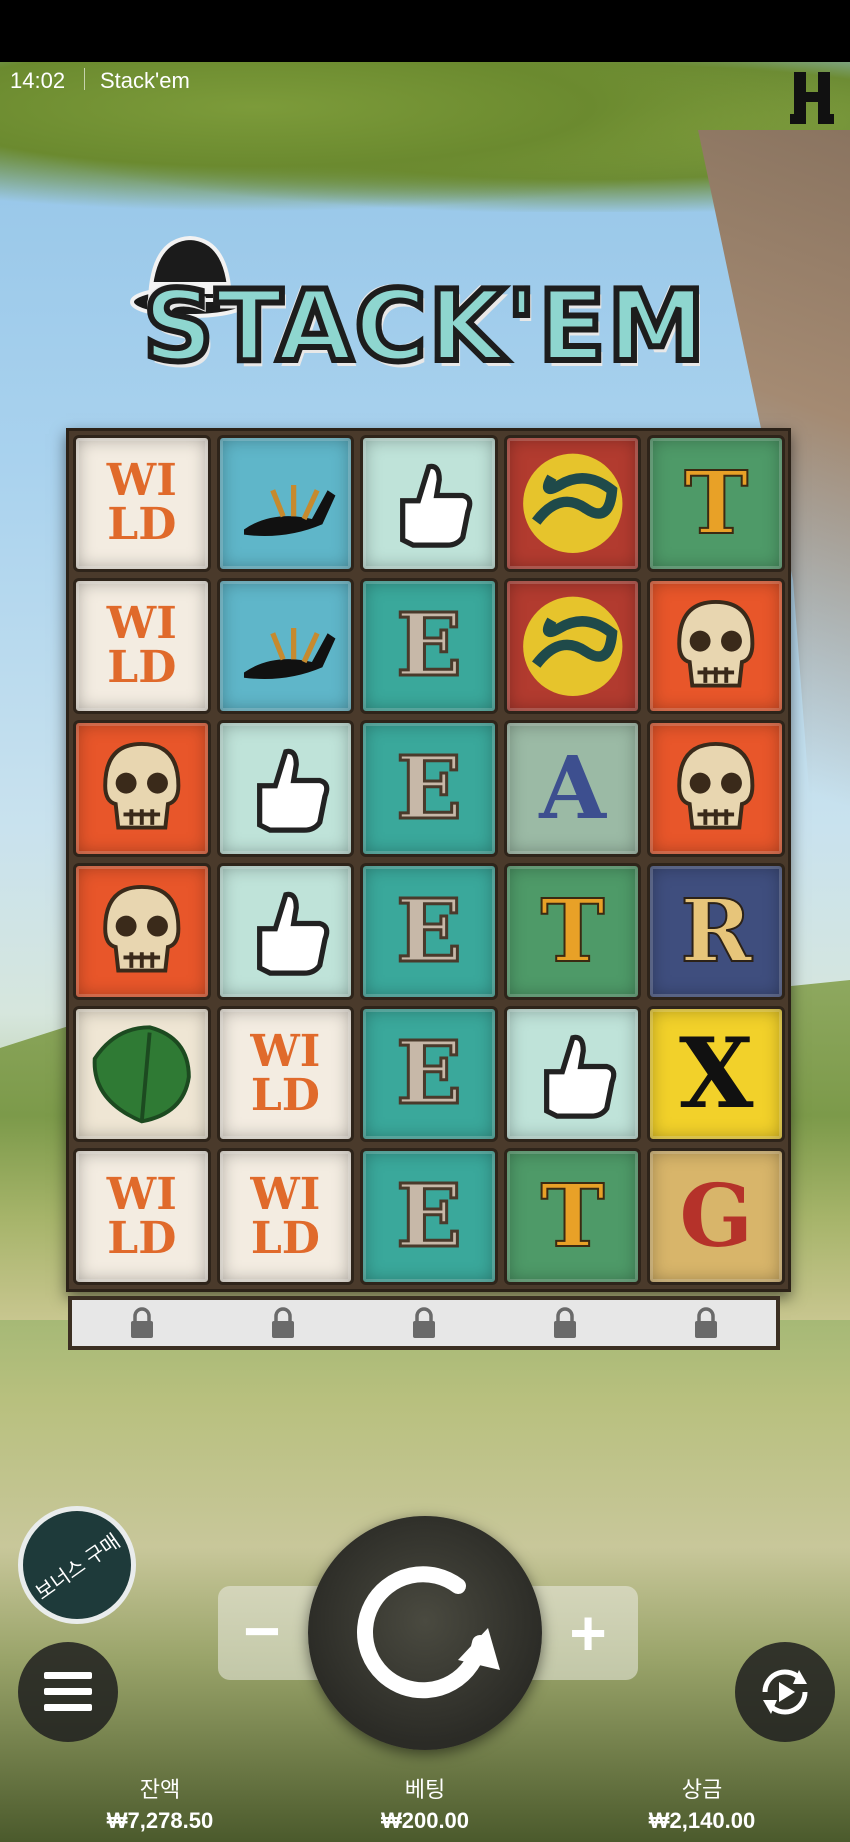  Describe the element at coordinates (702, 1803) in the screenshot. I see `win-display: 상금 ₩2,140.00` at that location.